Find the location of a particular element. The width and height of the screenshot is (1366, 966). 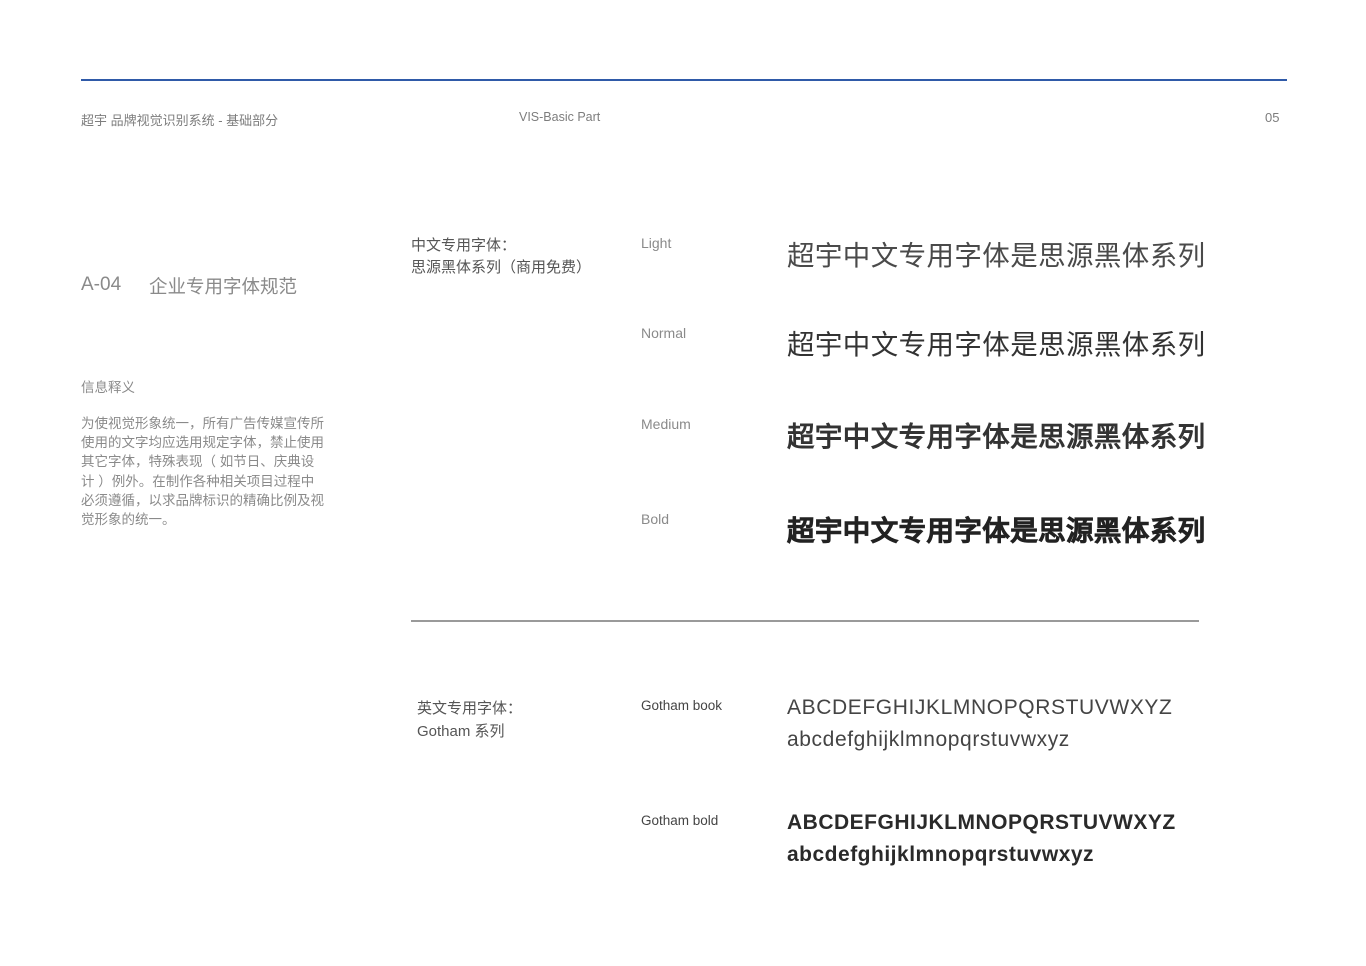

weight-name-bold: Bold is located at coordinates (655, 519).